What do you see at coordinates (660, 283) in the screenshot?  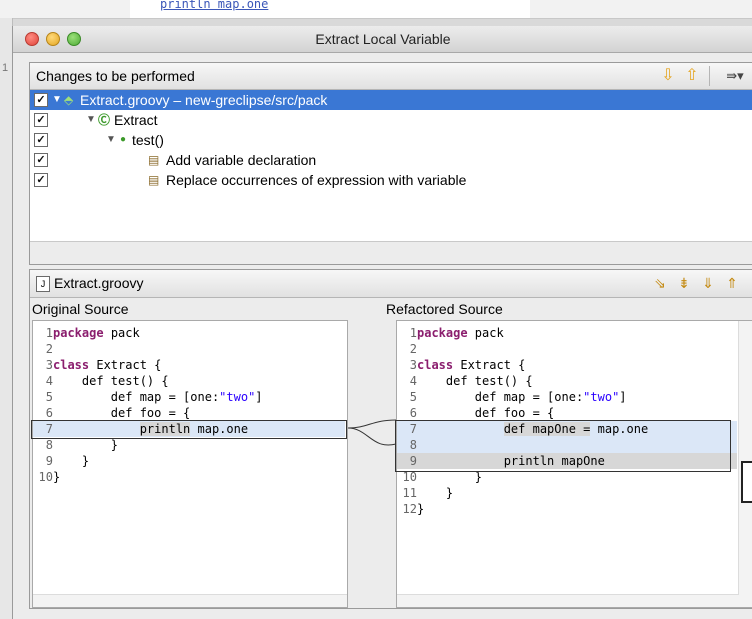 I see `copy-left-to-right-icon: ⇘` at bounding box center [660, 283].